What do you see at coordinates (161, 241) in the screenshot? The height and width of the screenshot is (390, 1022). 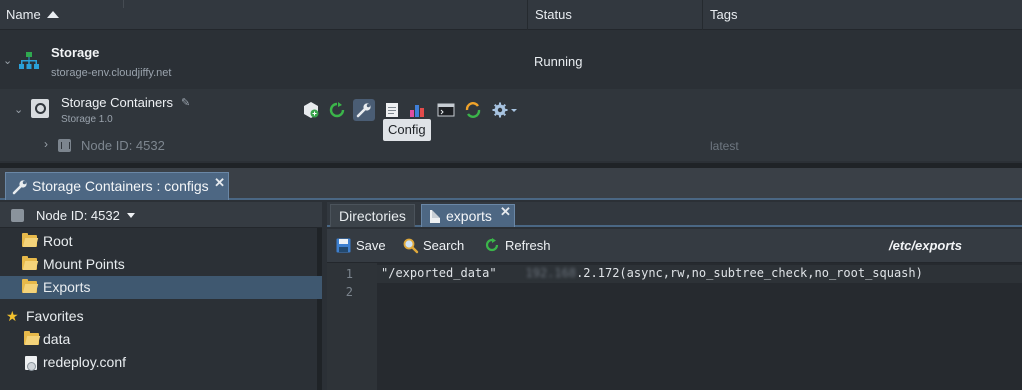 I see `tree-item-root: Root` at bounding box center [161, 241].